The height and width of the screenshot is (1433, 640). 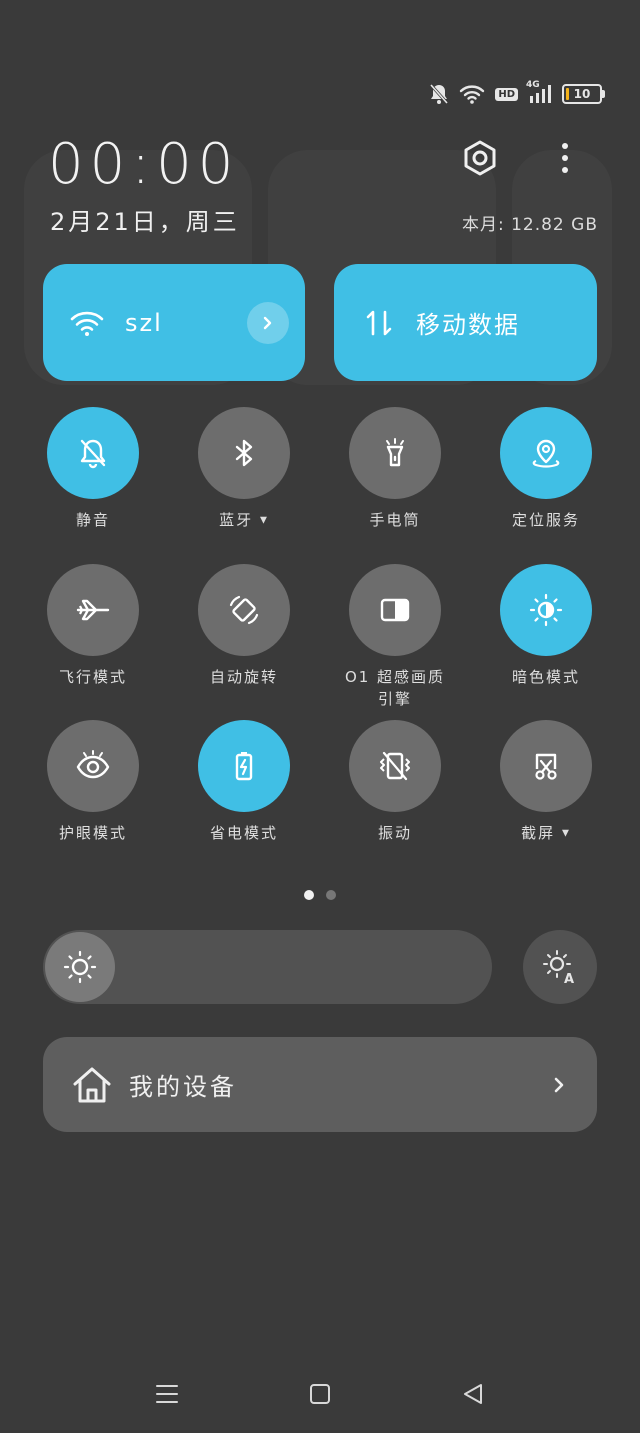 I want to click on toggle-screenshot: 截屏 ▼, so click(x=546, y=782).